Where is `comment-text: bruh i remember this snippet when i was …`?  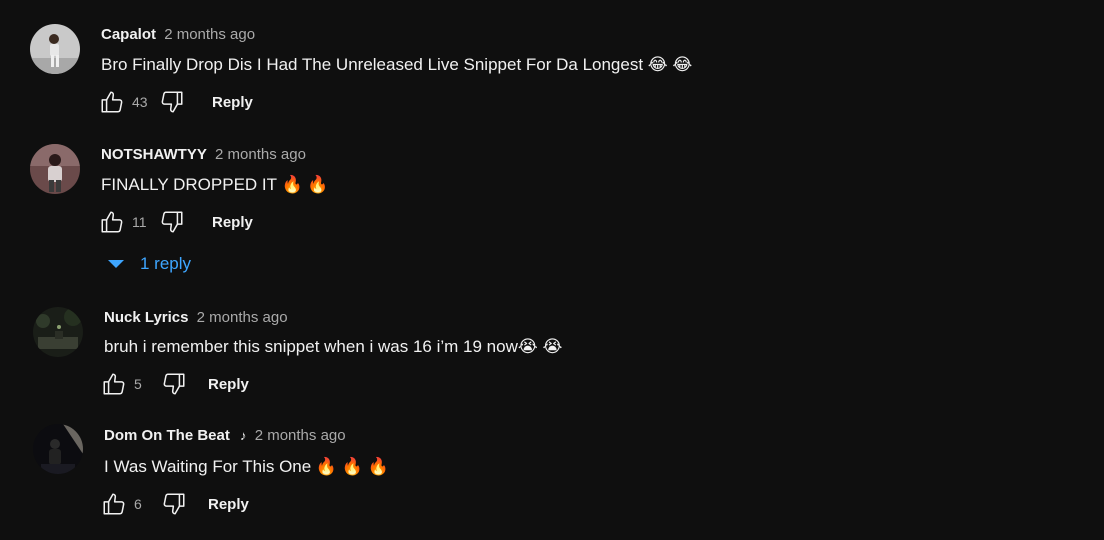 comment-text: bruh i remember this snippet when i was … is located at coordinates (333, 346).